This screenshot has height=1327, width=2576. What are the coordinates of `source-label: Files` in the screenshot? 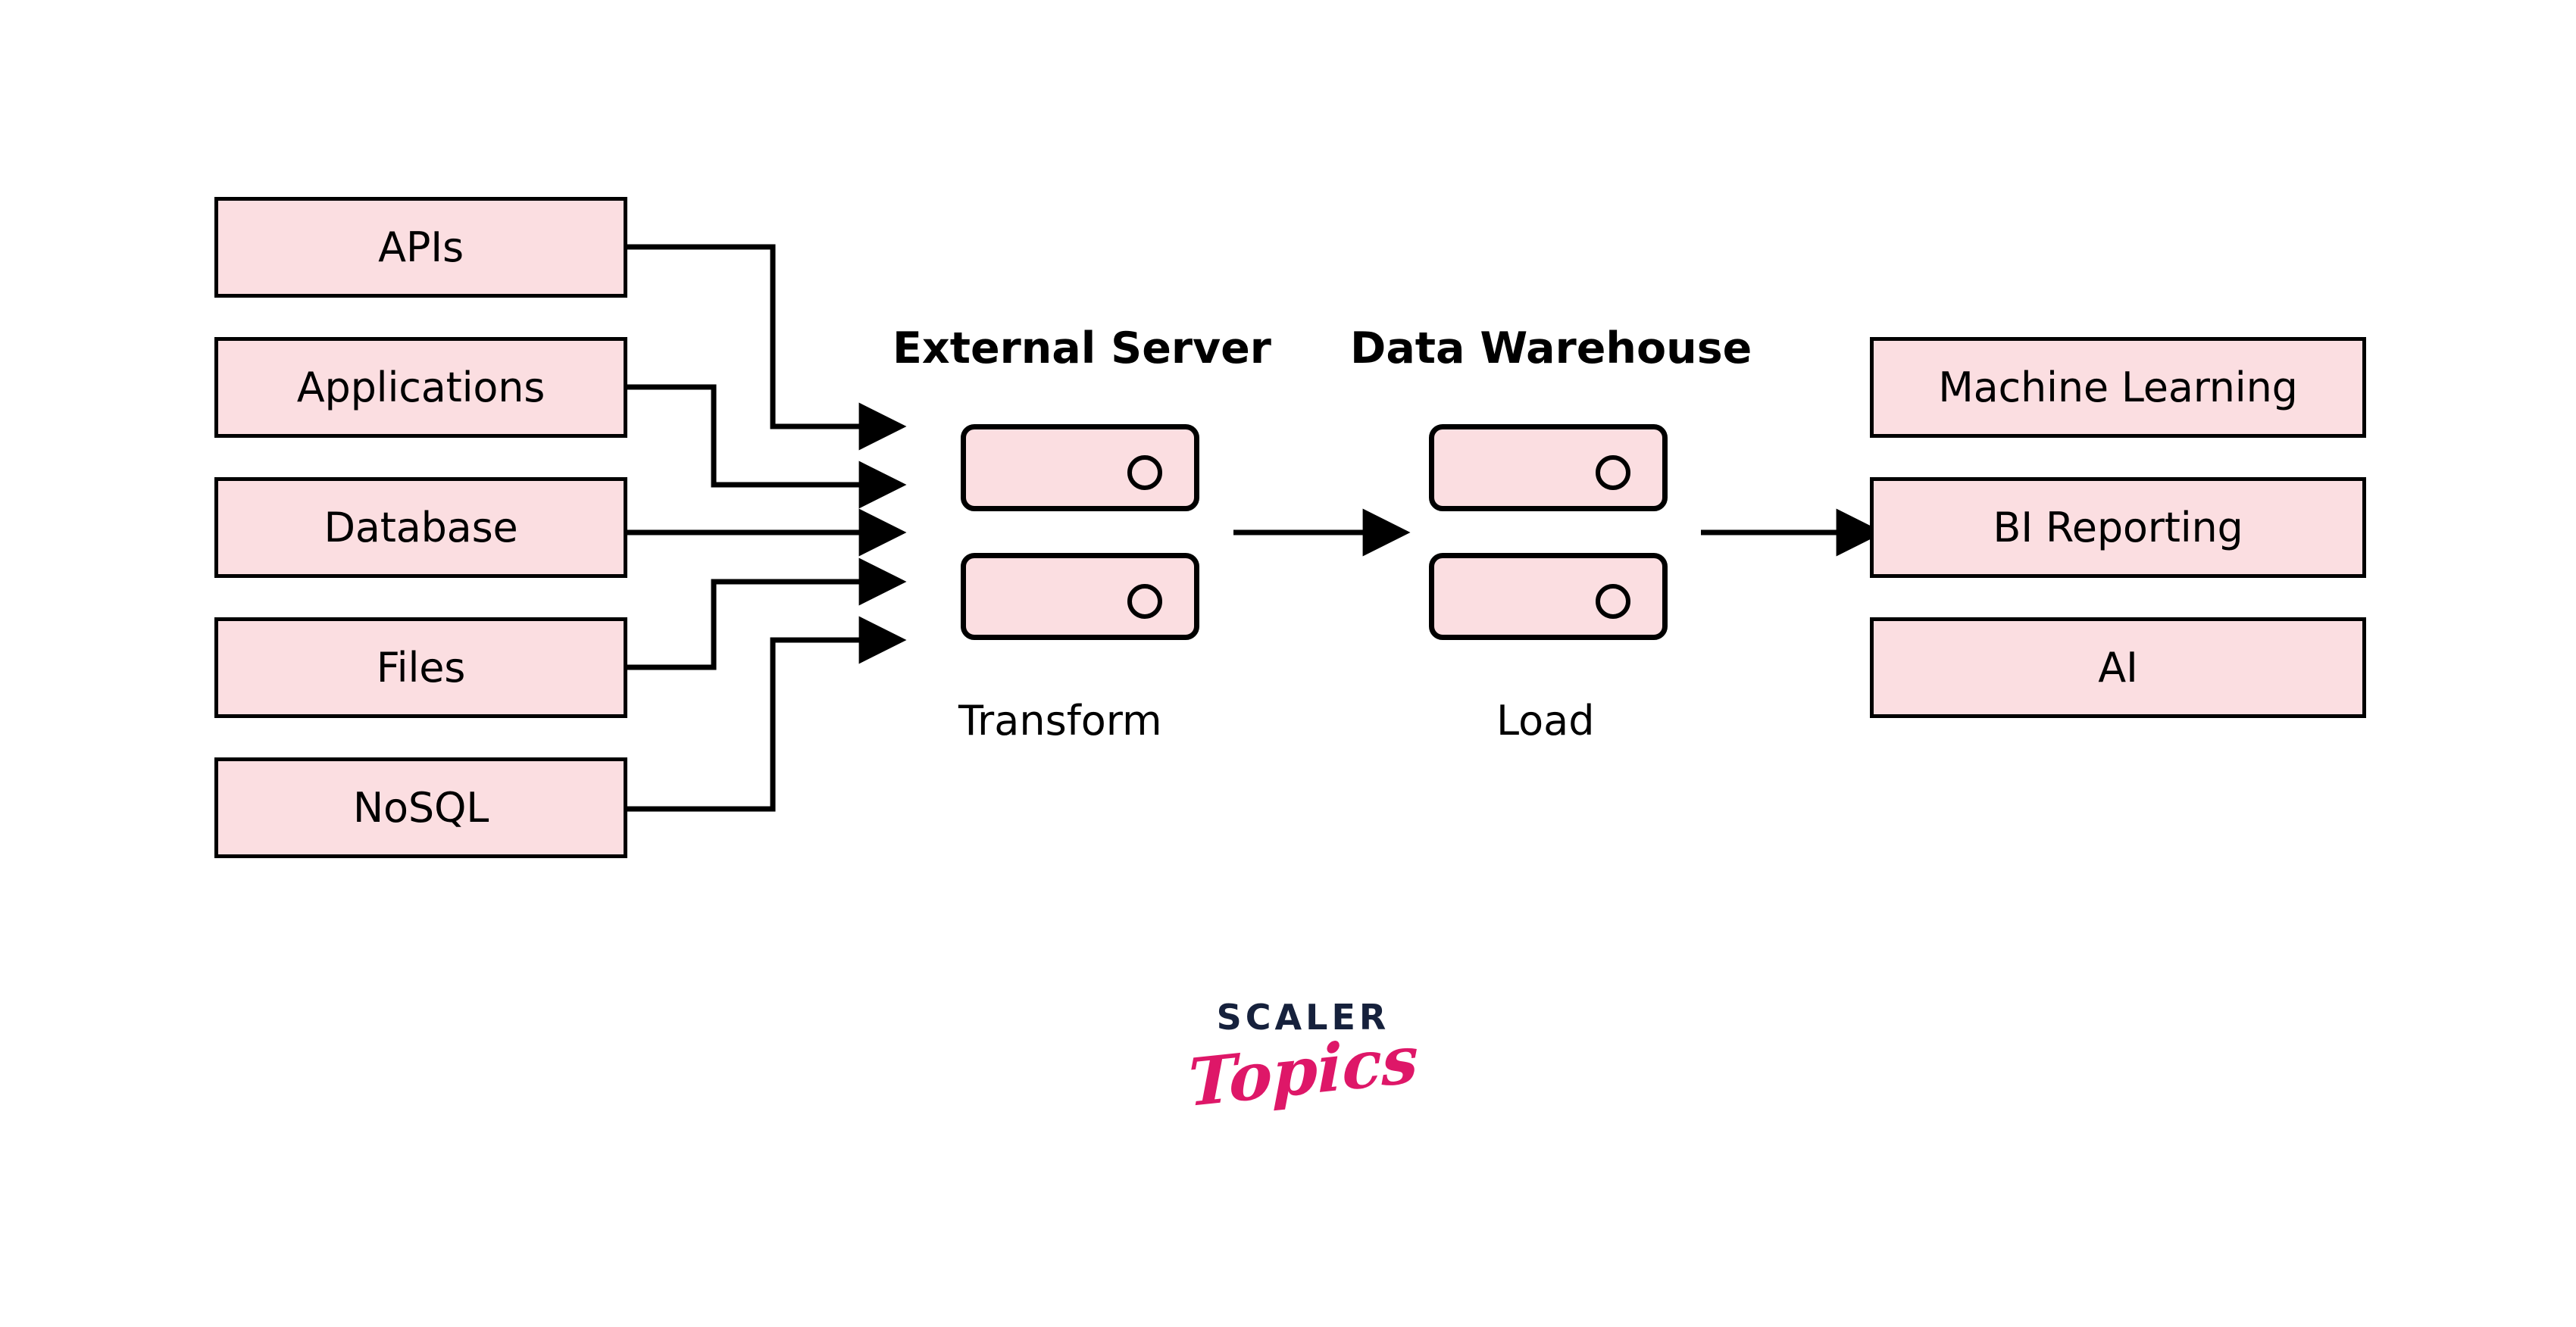 It's located at (421, 667).